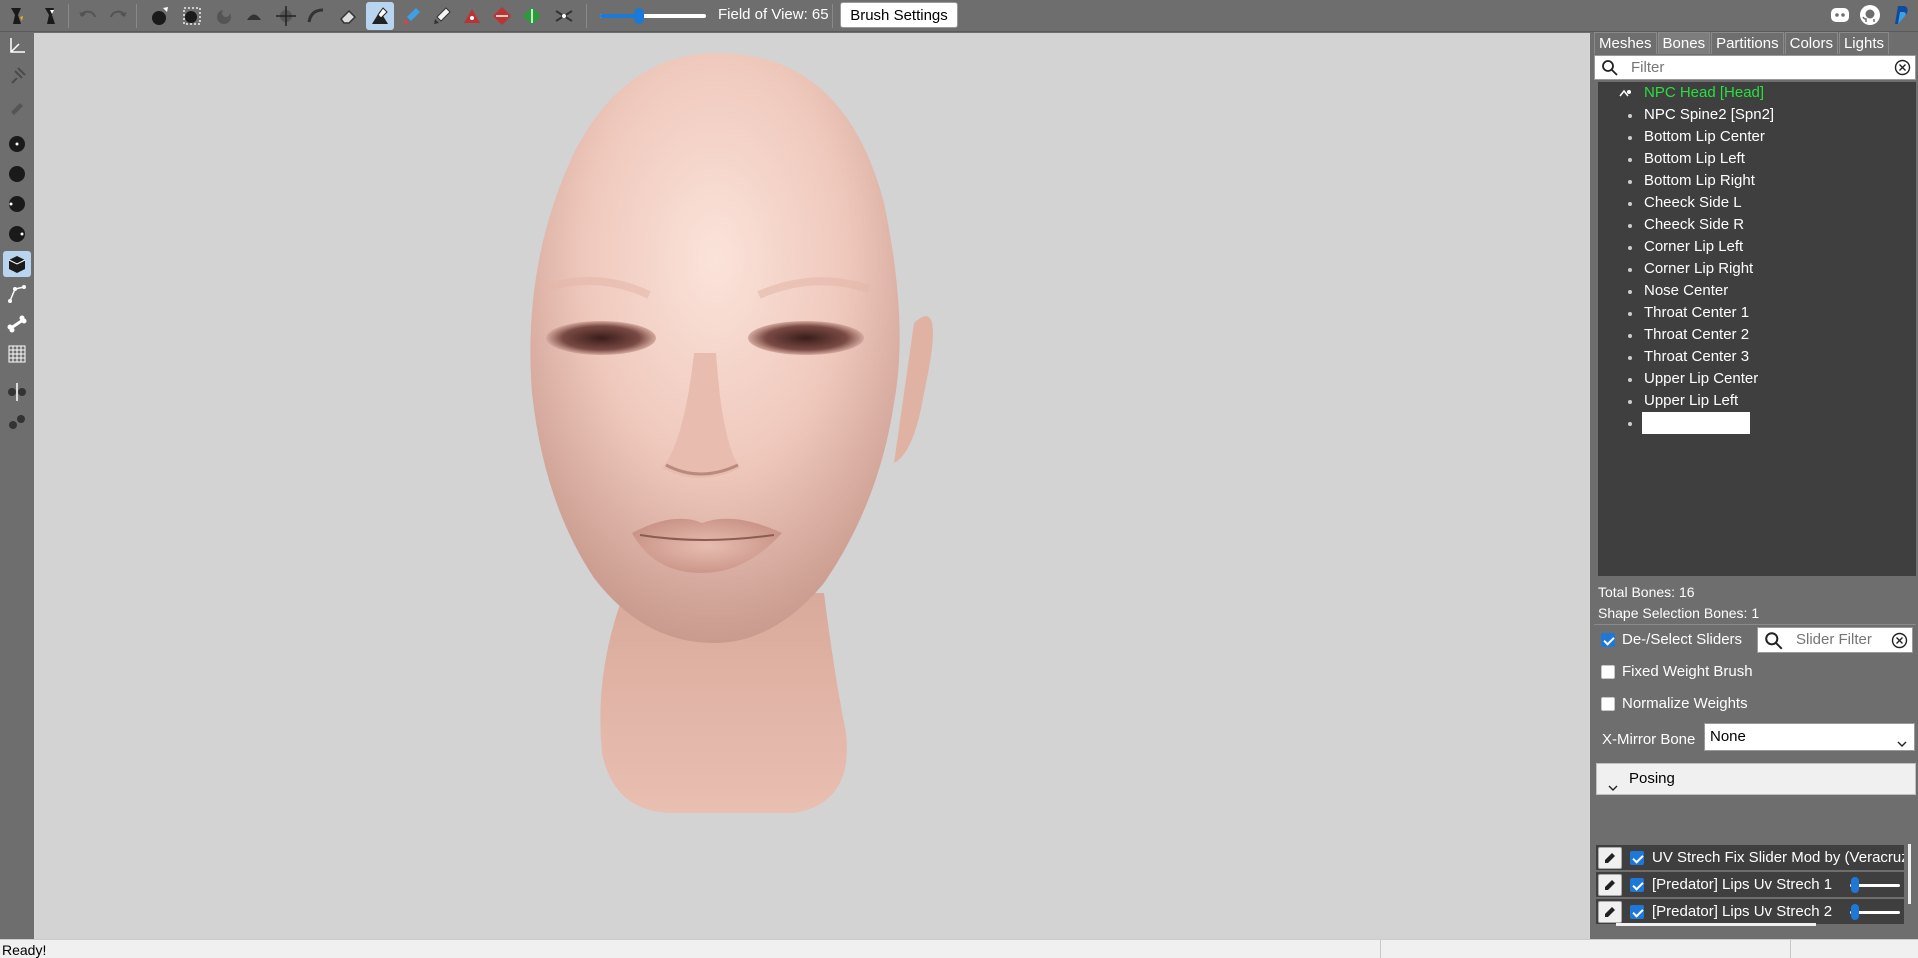 This screenshot has height=958, width=1918. I want to click on brush-size-medium-icon, so click(17, 174).